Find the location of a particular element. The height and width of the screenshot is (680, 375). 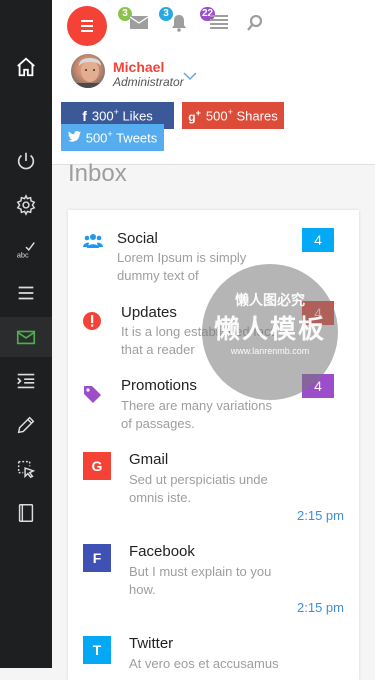

svg-text: abc is located at coordinates (23, 254).